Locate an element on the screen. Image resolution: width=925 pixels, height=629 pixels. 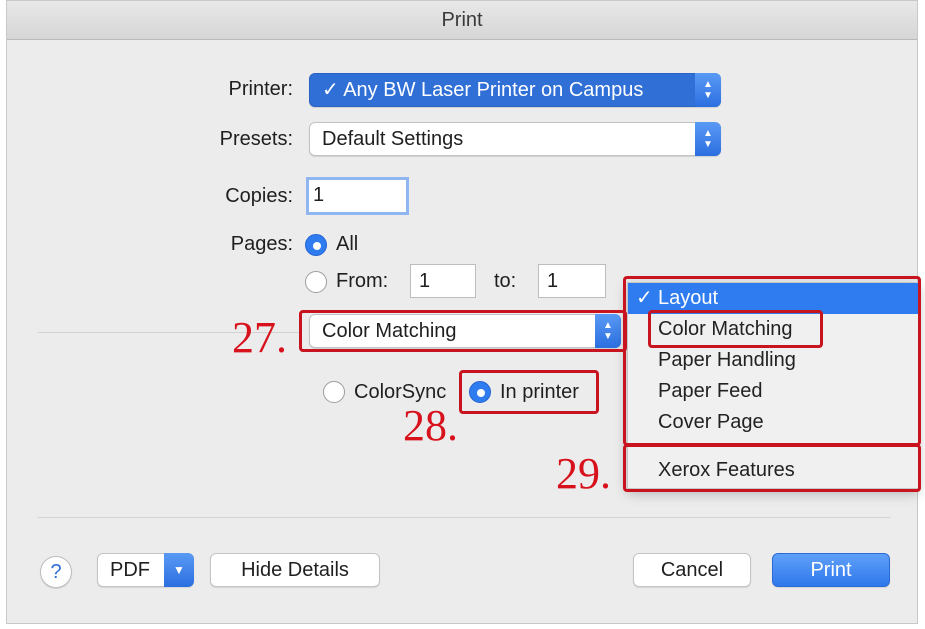
hide-details-button: Hide Details is located at coordinates (295, 570).